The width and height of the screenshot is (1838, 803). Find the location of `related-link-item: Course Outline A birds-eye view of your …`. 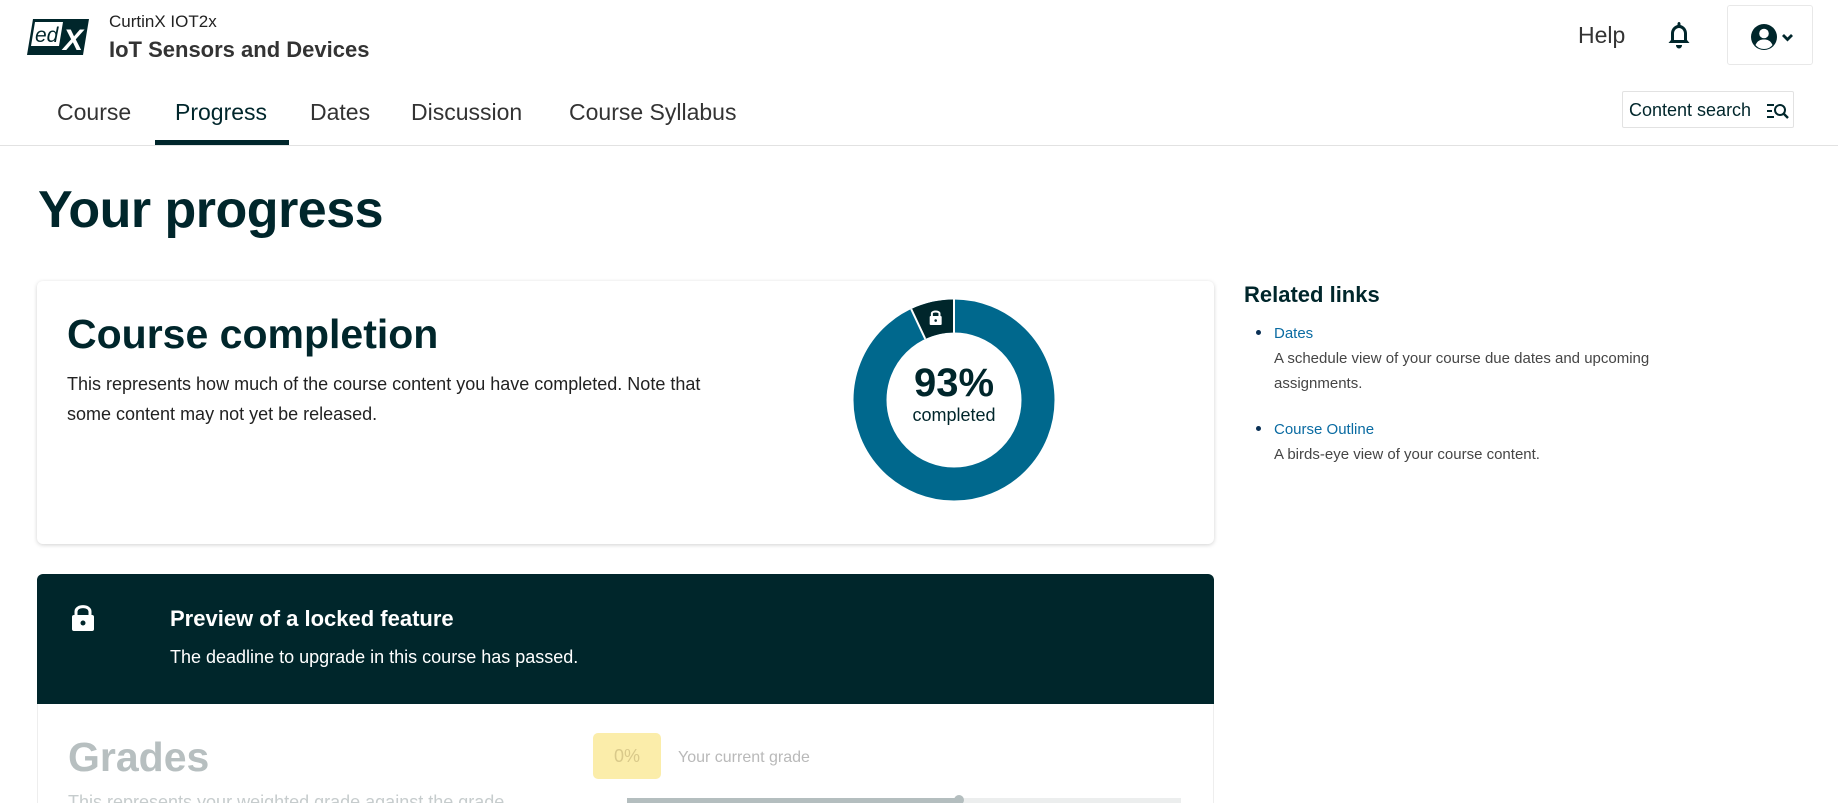

related-link-item: Course Outline A birds-eye view of your … is located at coordinates (1479, 442).